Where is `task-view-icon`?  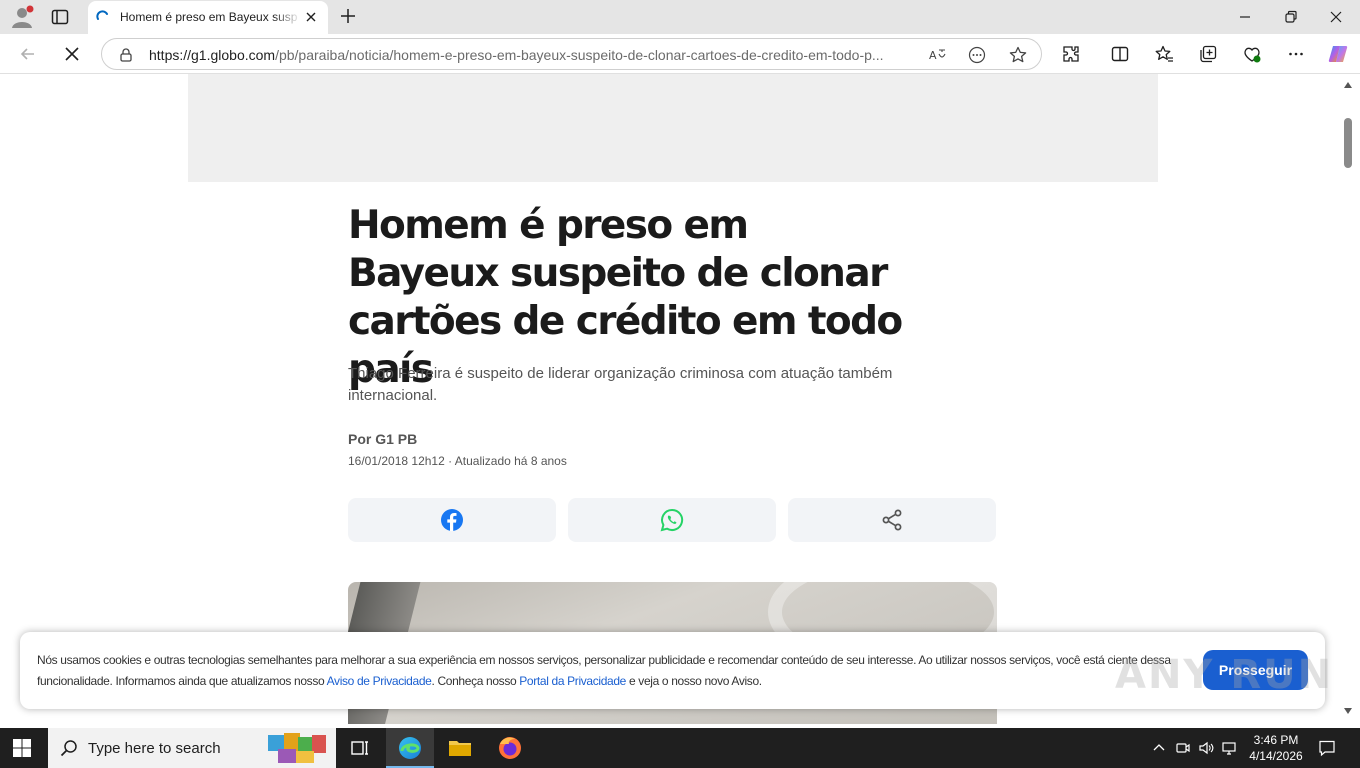
task-view-icon is located at coordinates (360, 748).